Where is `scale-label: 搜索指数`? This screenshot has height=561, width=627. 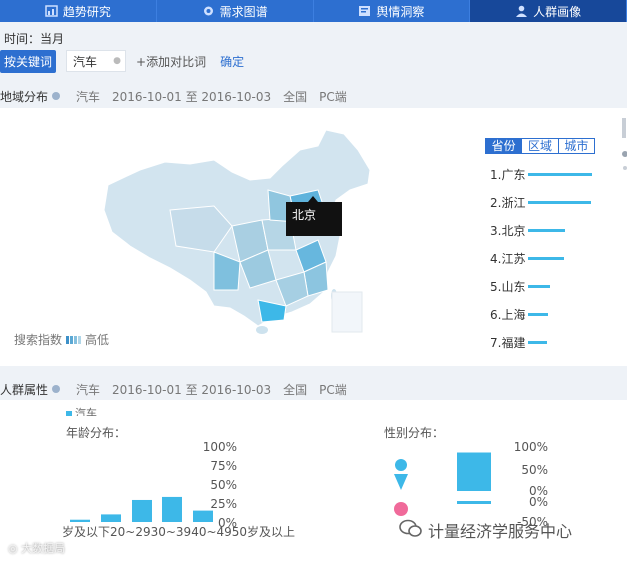
scale-label: 搜索指数 is located at coordinates (38, 340).